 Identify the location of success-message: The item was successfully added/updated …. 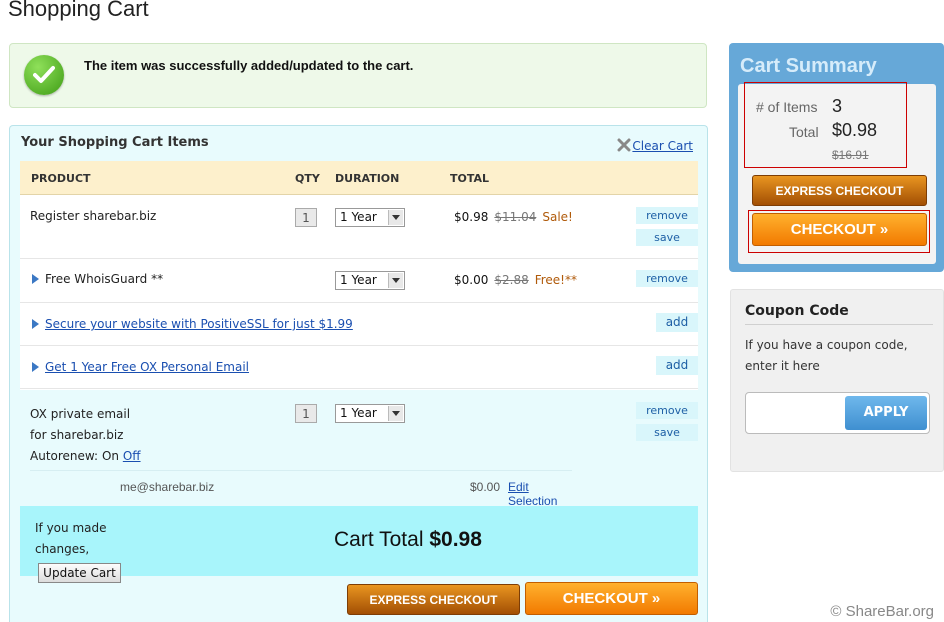
(249, 65).